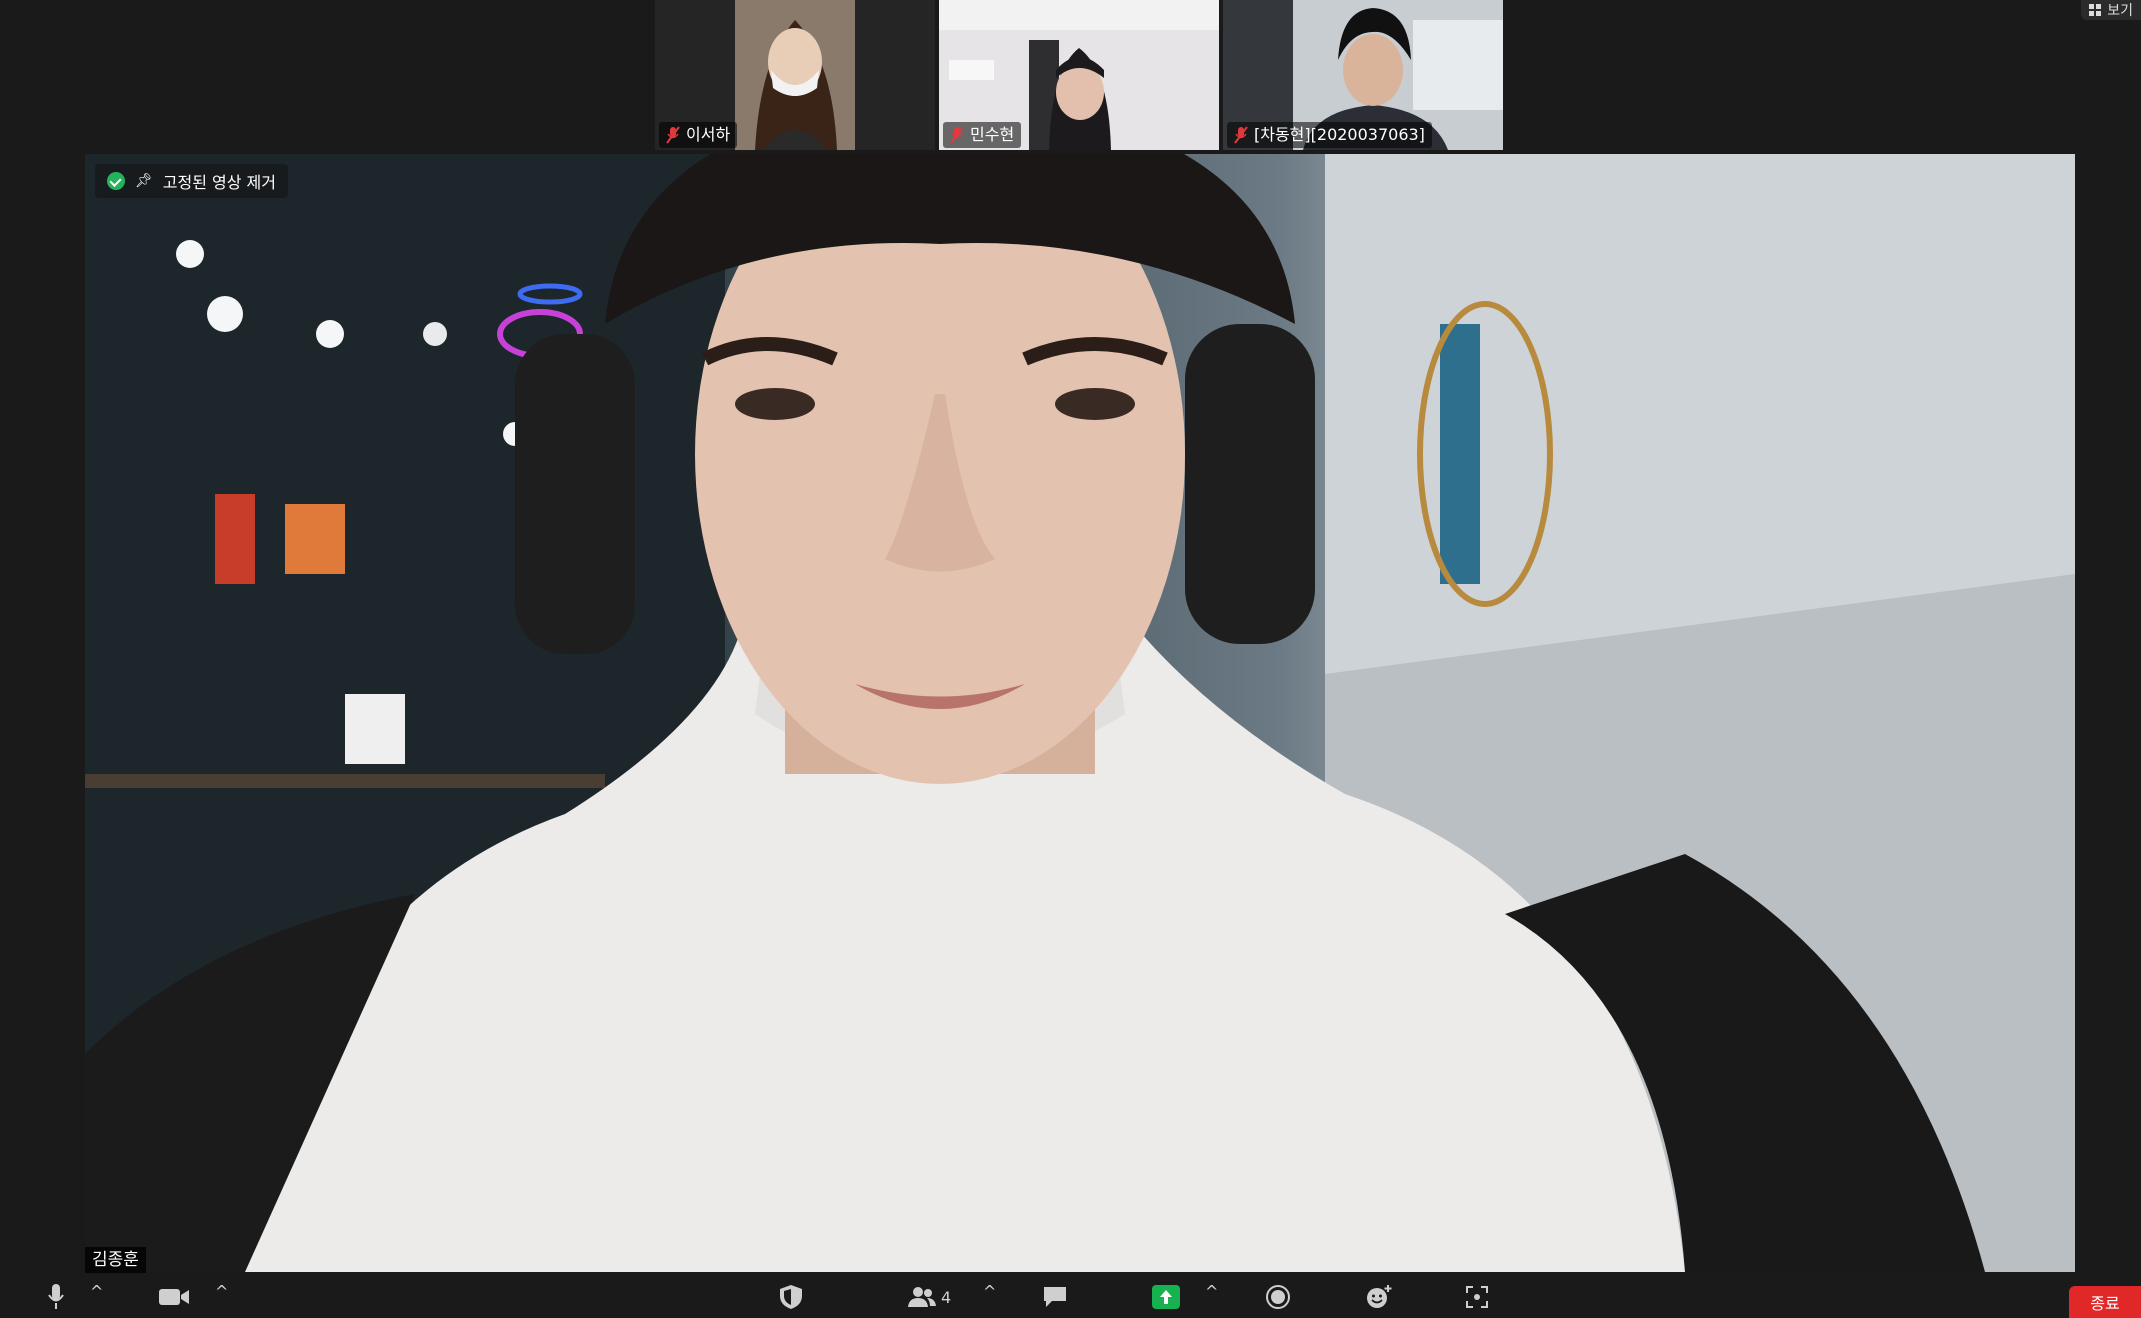  I want to click on participant-name-tag: [차동현][2020037063], so click(1329, 135).